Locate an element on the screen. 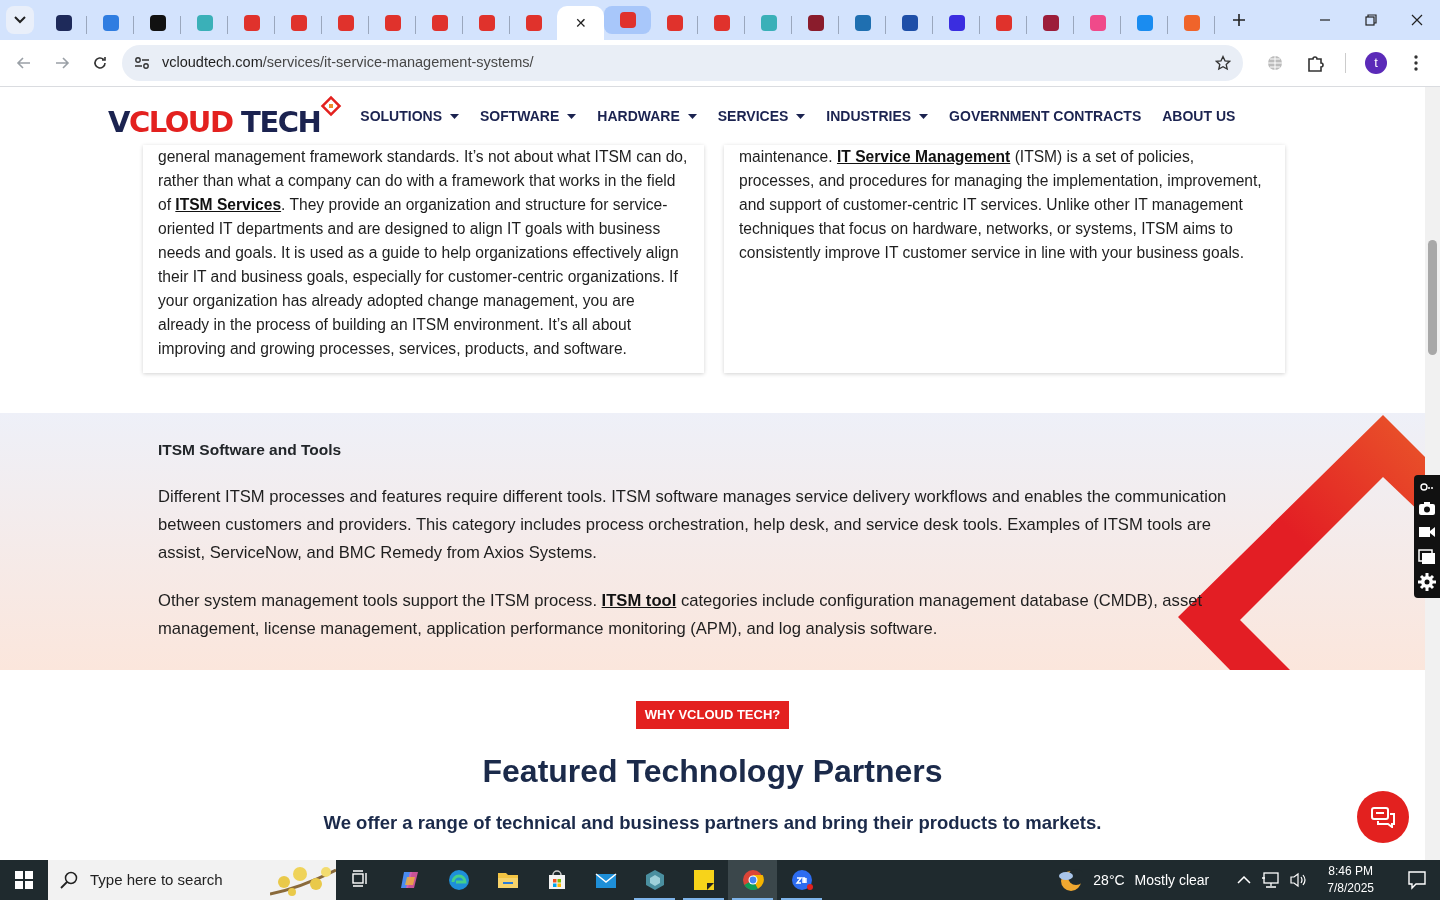  moon-cloud-icon is located at coordinates (1070, 880).